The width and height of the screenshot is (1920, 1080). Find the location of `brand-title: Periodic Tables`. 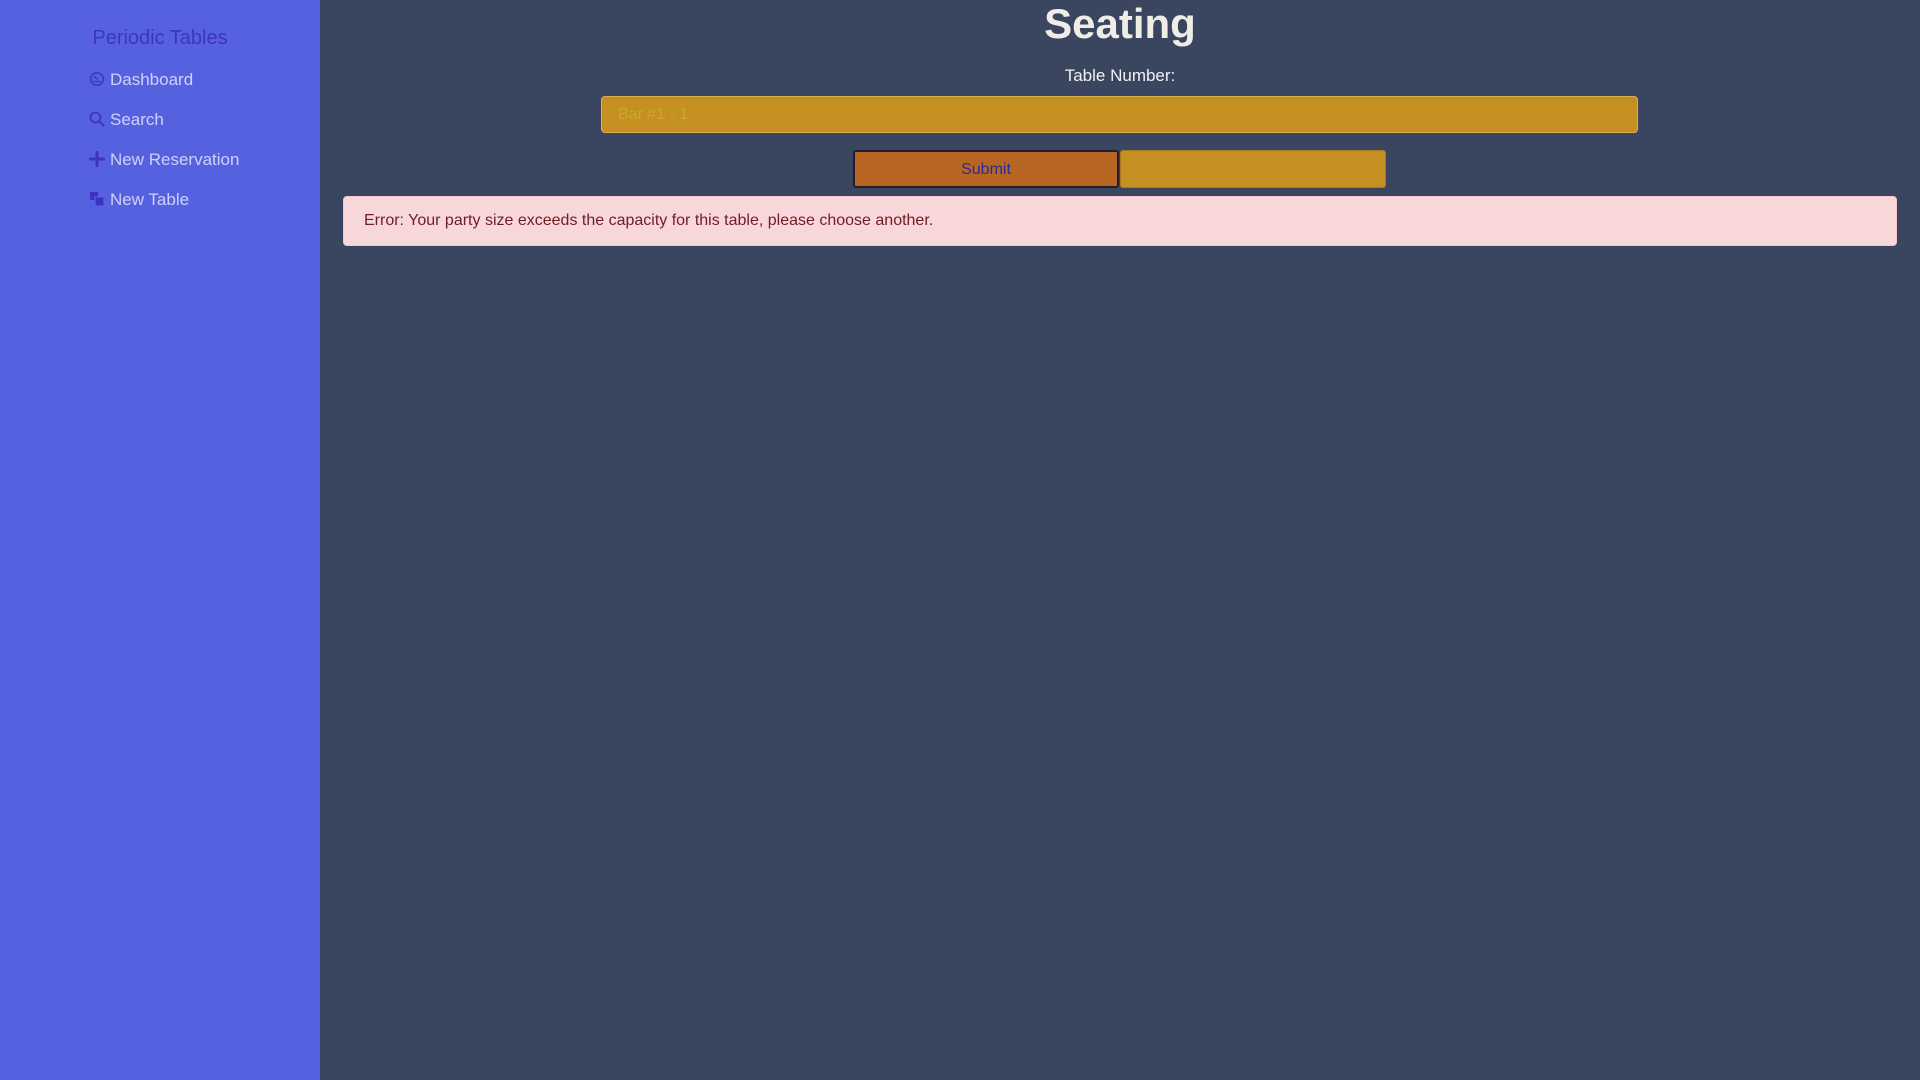

brand-title: Periodic Tables is located at coordinates (160, 38).